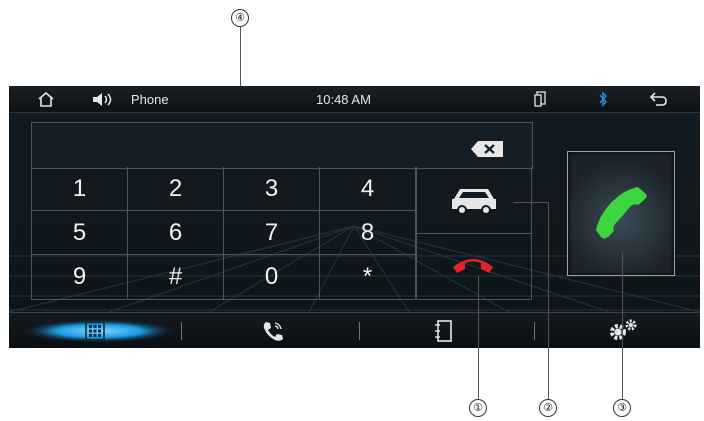 The image size is (704, 421). Describe the element at coordinates (487, 149) in the screenshot. I see `backspace-icon` at that location.